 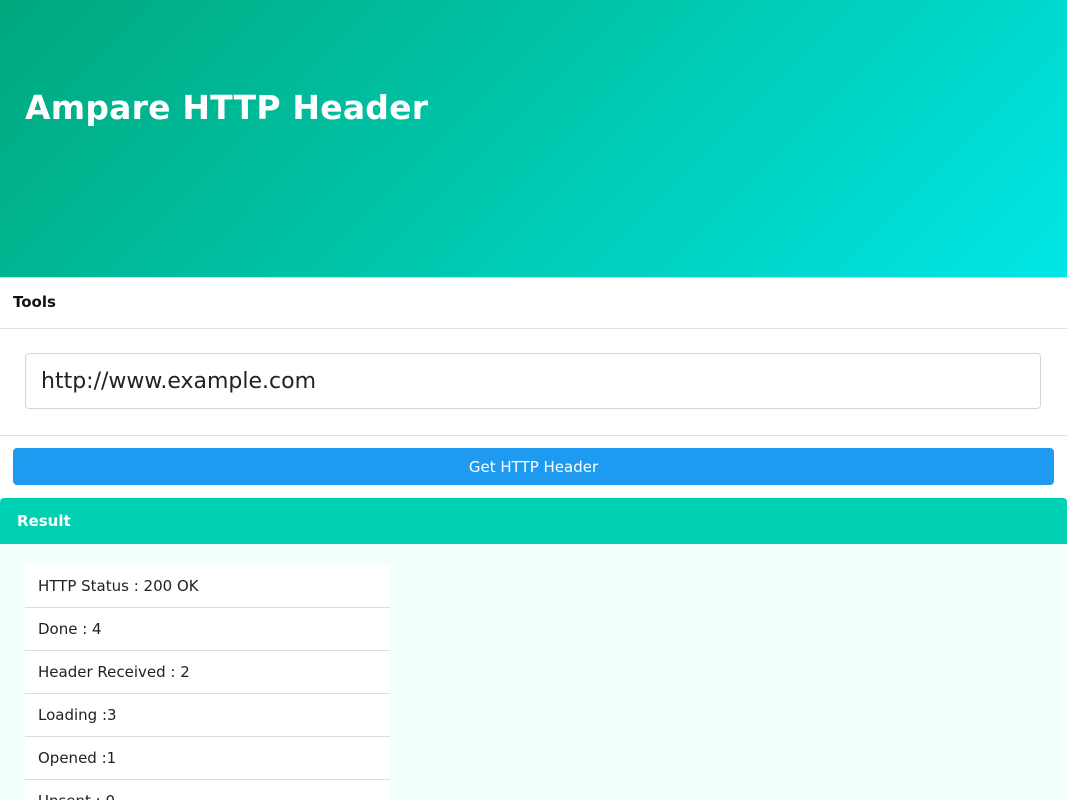 I want to click on tools-label: Tools, so click(x=34, y=302).